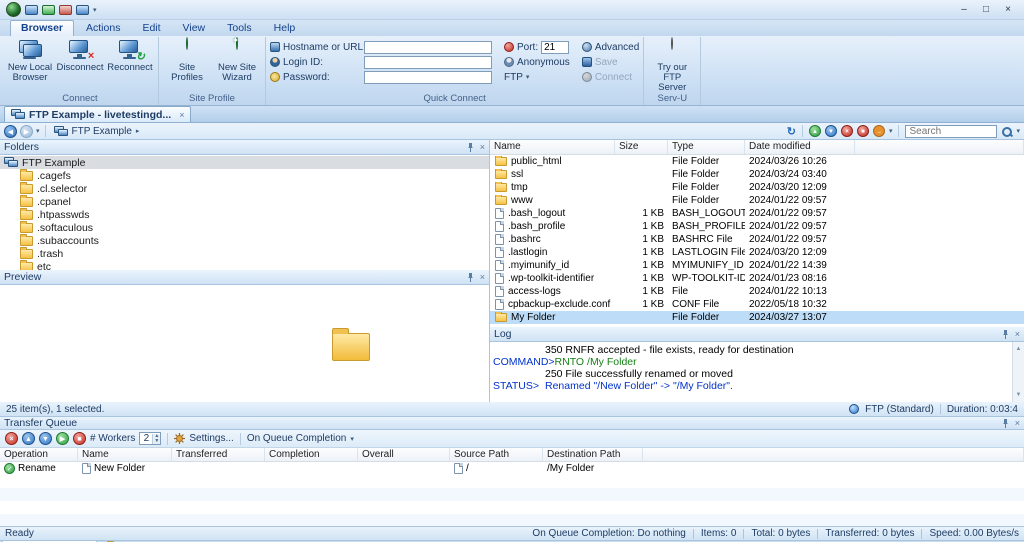  Describe the element at coordinates (428, 47) in the screenshot. I see `hostname-input` at that location.